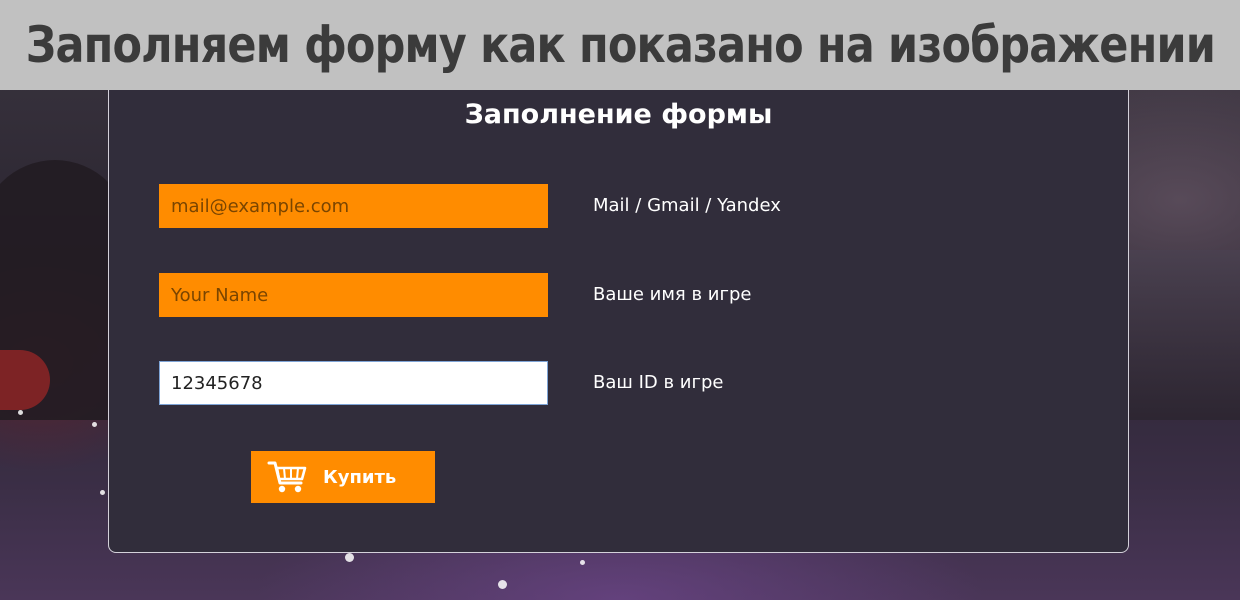 This screenshot has height=600, width=1240. Describe the element at coordinates (353, 383) in the screenshot. I see `game-id-field` at that location.